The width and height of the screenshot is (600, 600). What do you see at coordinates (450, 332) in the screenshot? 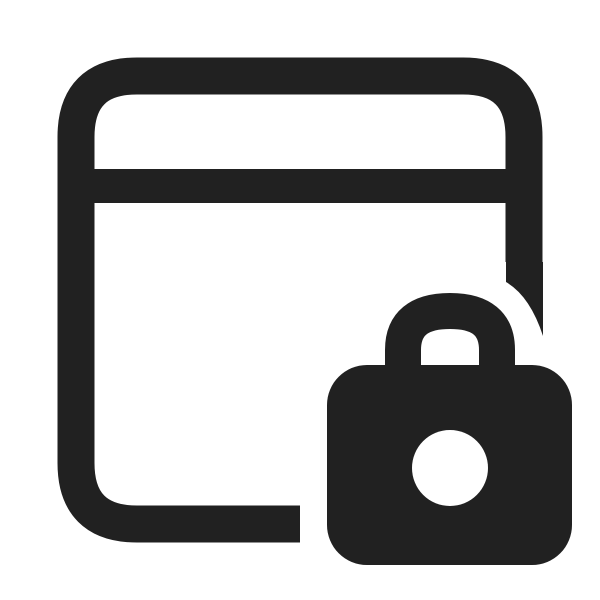
I see `padlock-shackle` at bounding box center [450, 332].